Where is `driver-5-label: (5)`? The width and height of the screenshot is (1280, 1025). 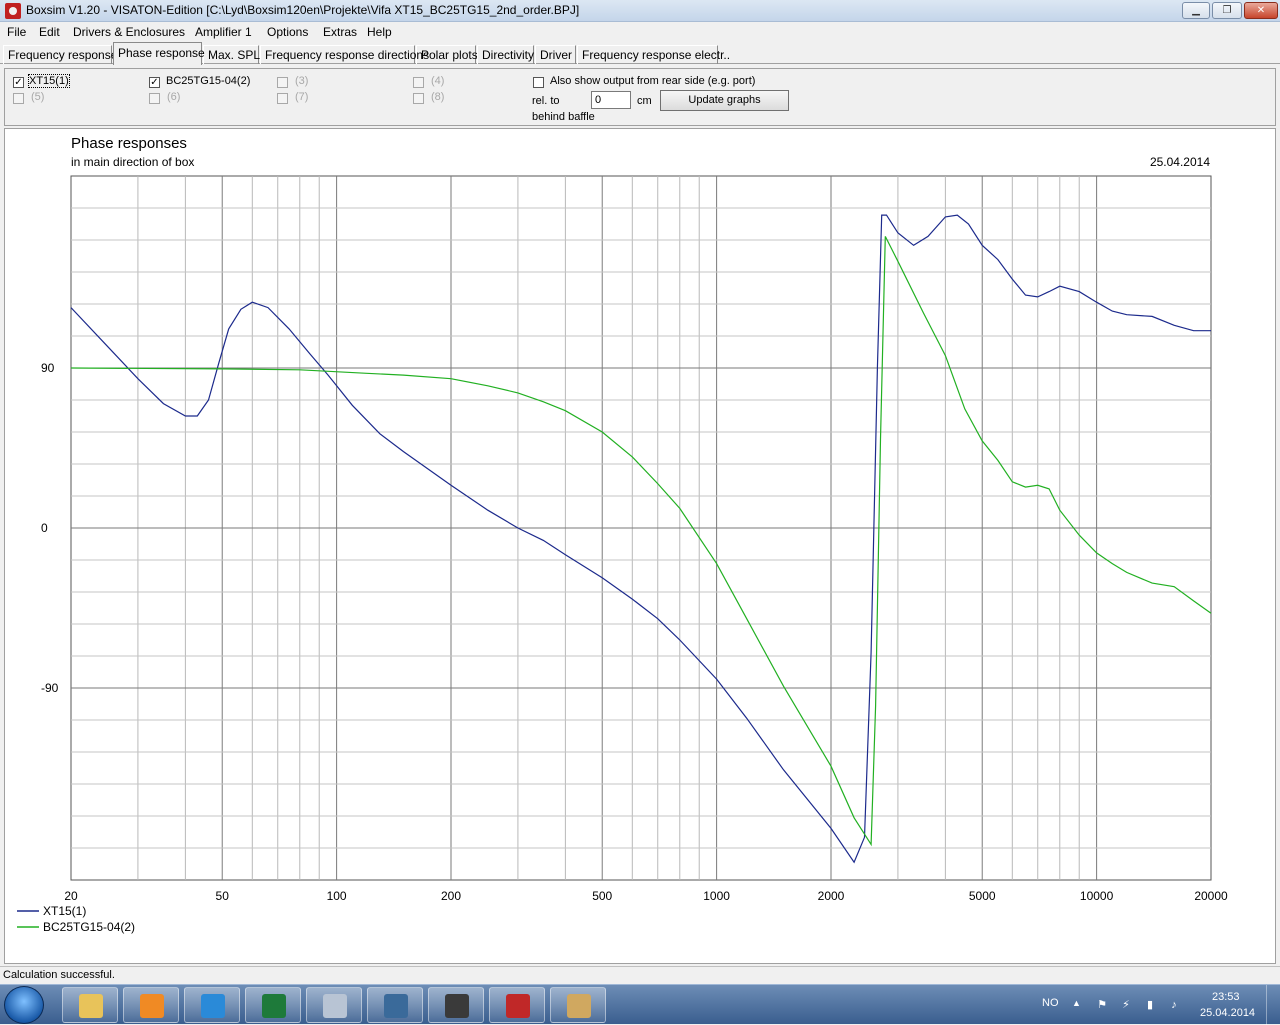
driver-5-label: (5) is located at coordinates (38, 97).